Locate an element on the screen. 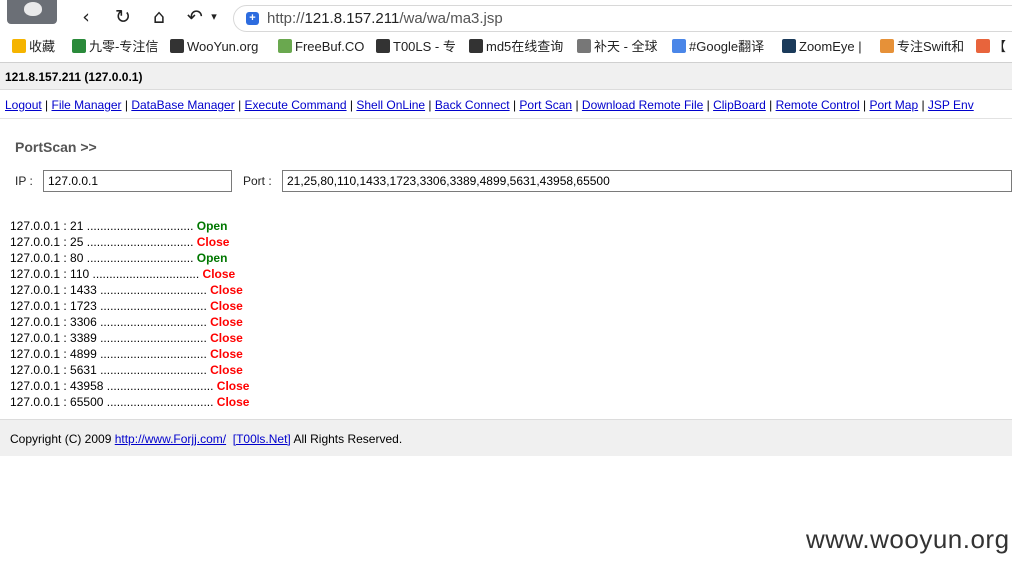 The image size is (1012, 568). menu-link-jsp-env: JSP Env is located at coordinates (951, 105).